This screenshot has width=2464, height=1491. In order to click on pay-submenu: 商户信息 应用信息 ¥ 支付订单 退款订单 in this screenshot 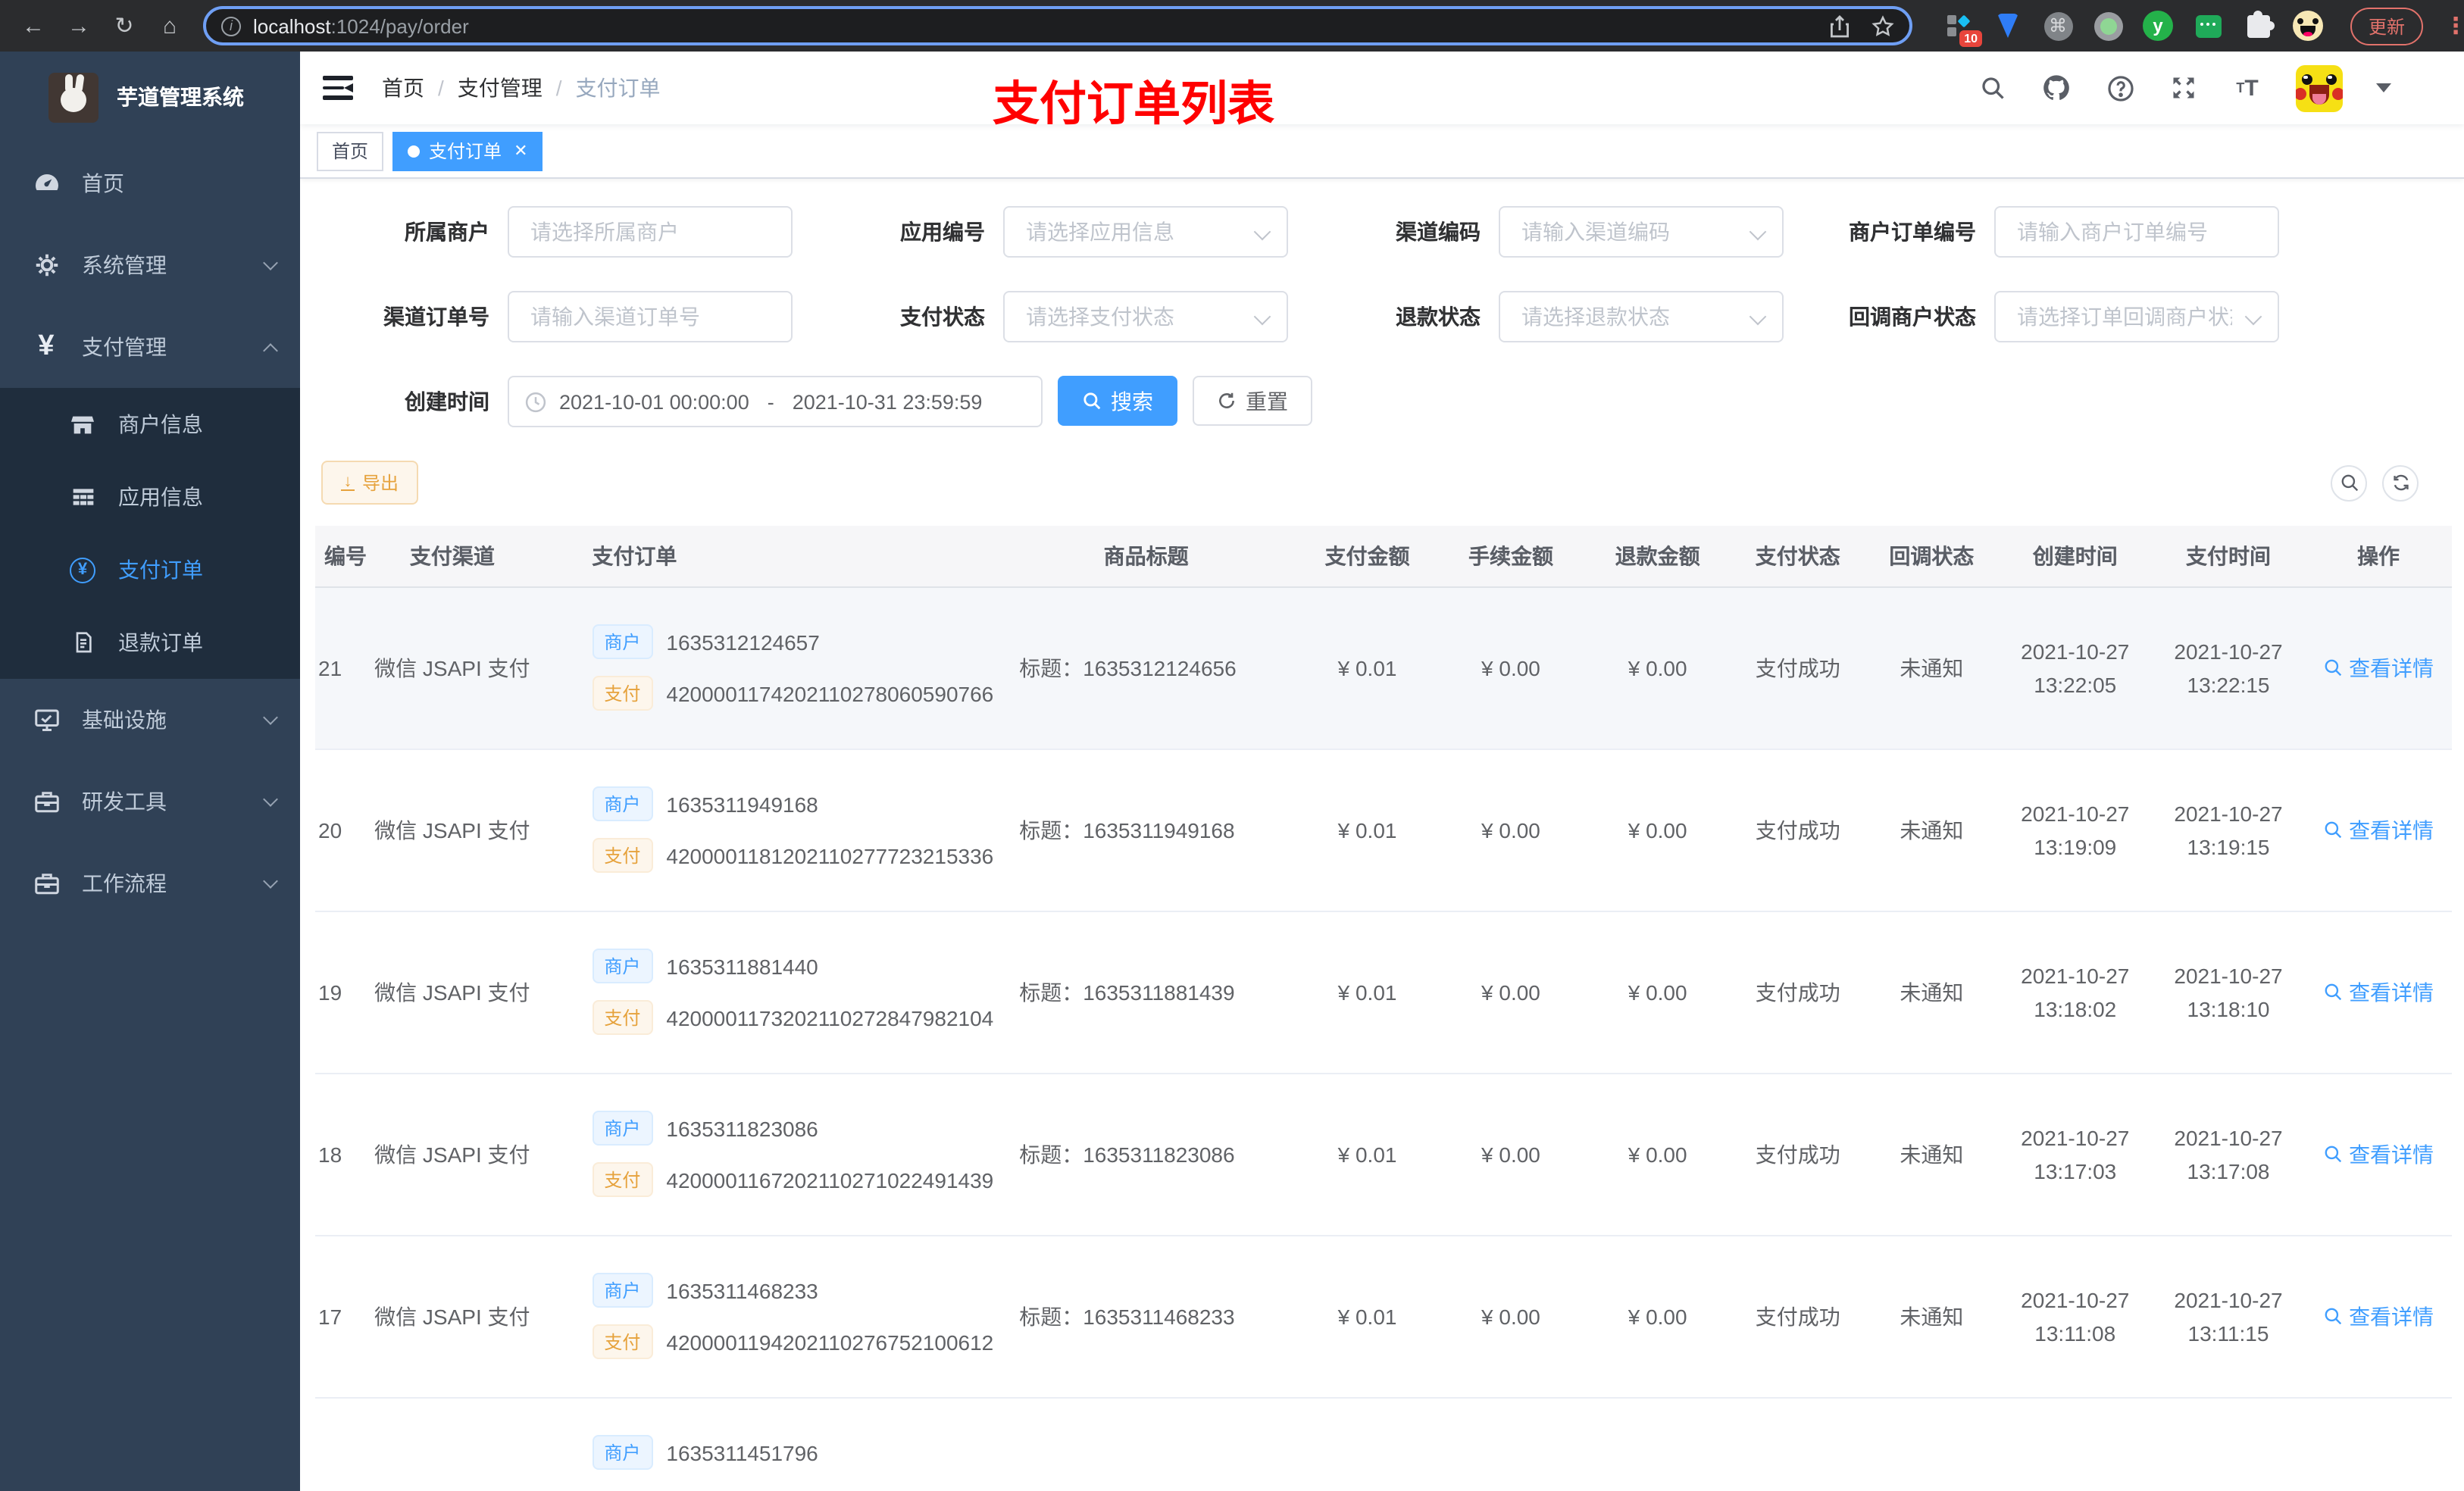, I will do `click(150, 533)`.